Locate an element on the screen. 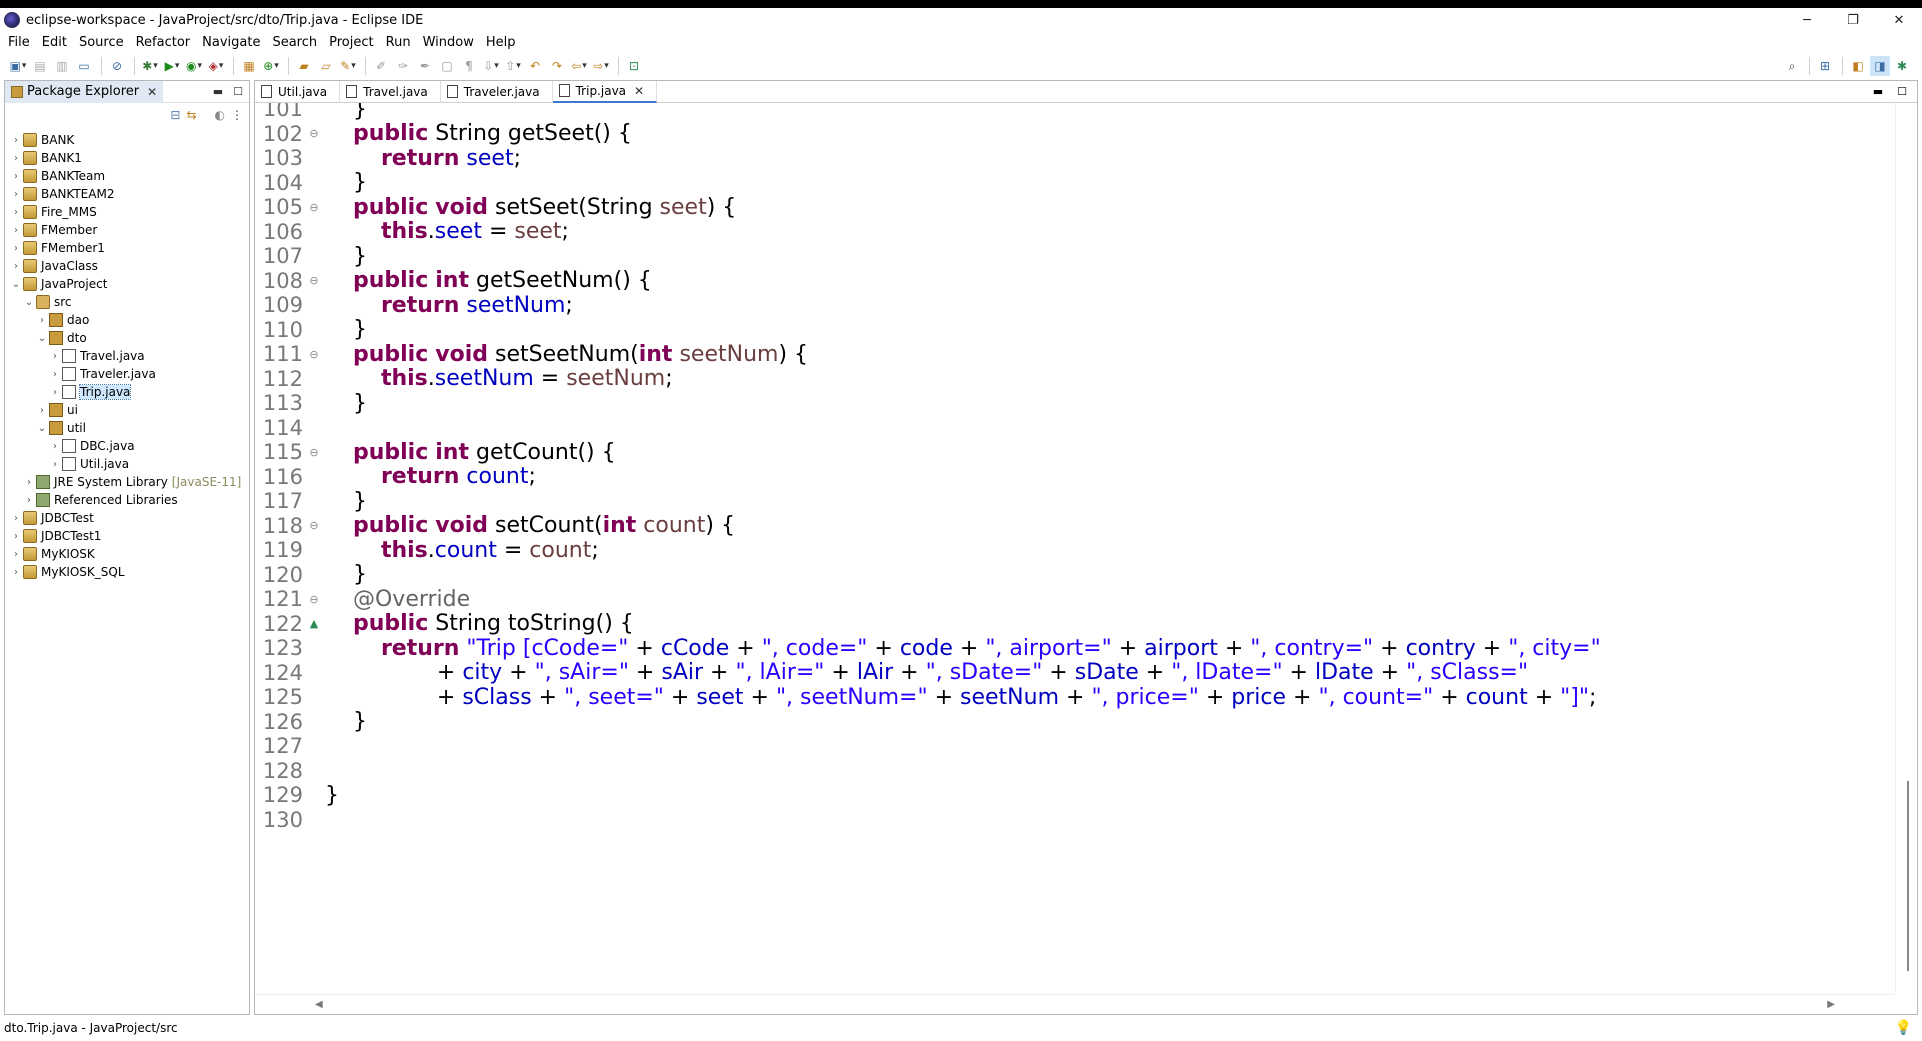  debug-icon: ✱ is located at coordinates (150, 66).